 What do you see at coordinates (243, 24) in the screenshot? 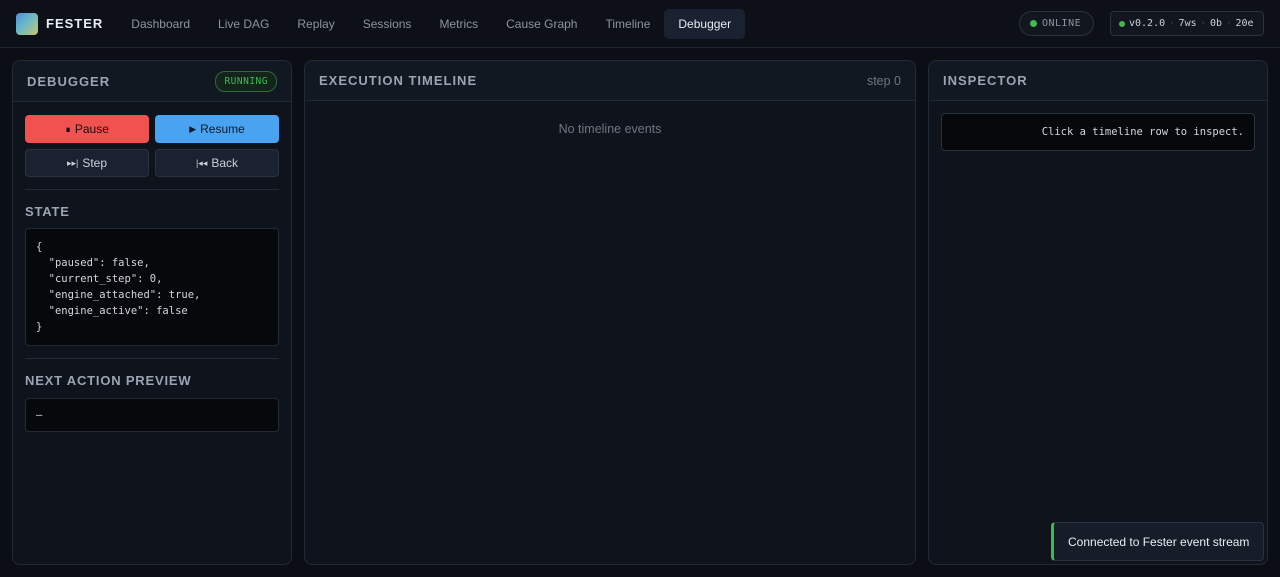
I see `nav-live-dag: Live DAG` at bounding box center [243, 24].